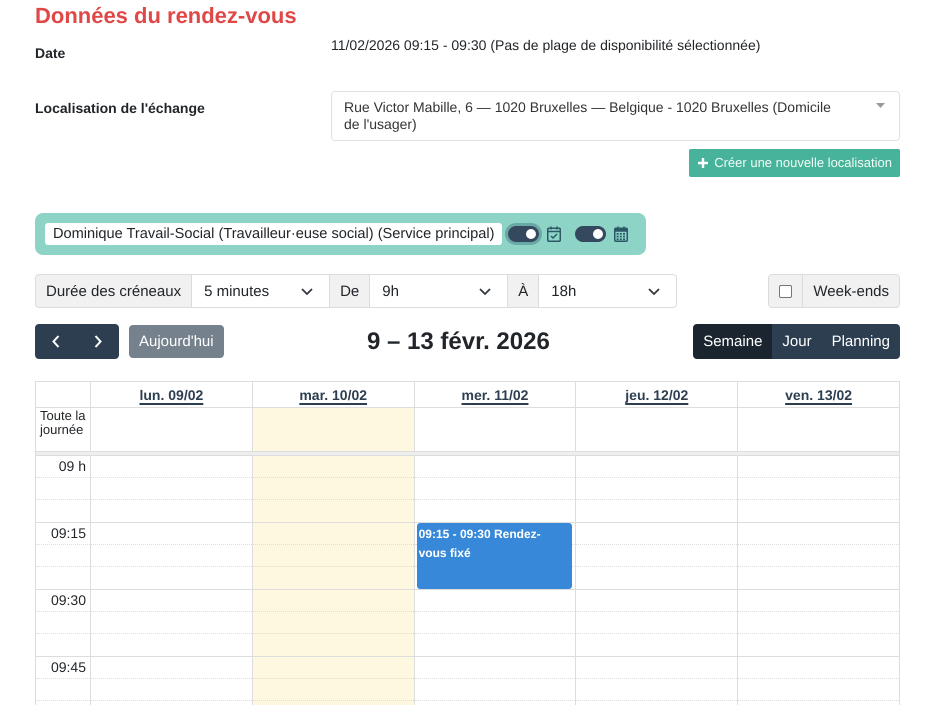 Image resolution: width=943 pixels, height=707 pixels. Describe the element at coordinates (260, 291) in the screenshot. I see `dropdown-select: 5 minutes` at that location.